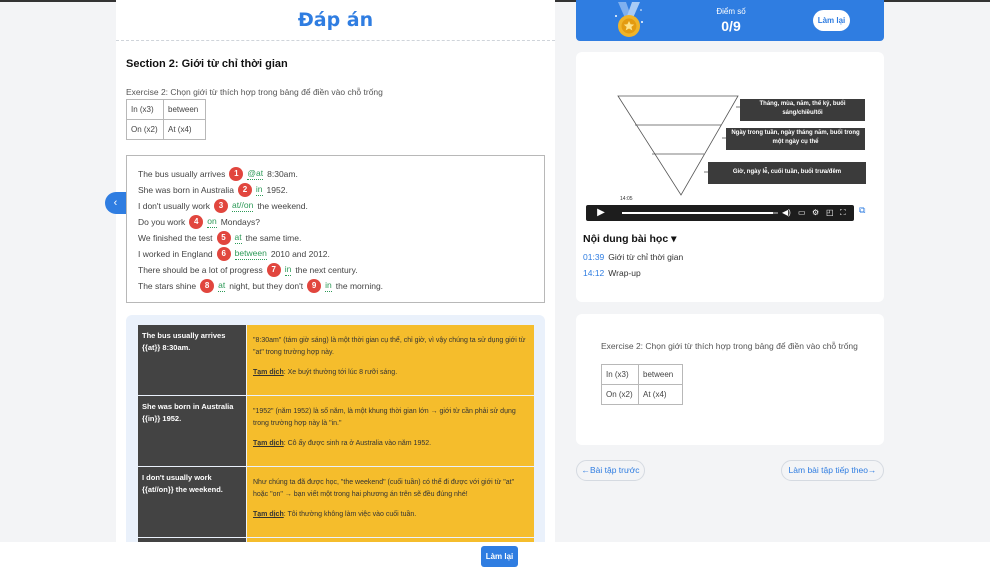 This screenshot has width=990, height=569. Describe the element at coordinates (250, 254) in the screenshot. I see `answer-value: between` at that location.